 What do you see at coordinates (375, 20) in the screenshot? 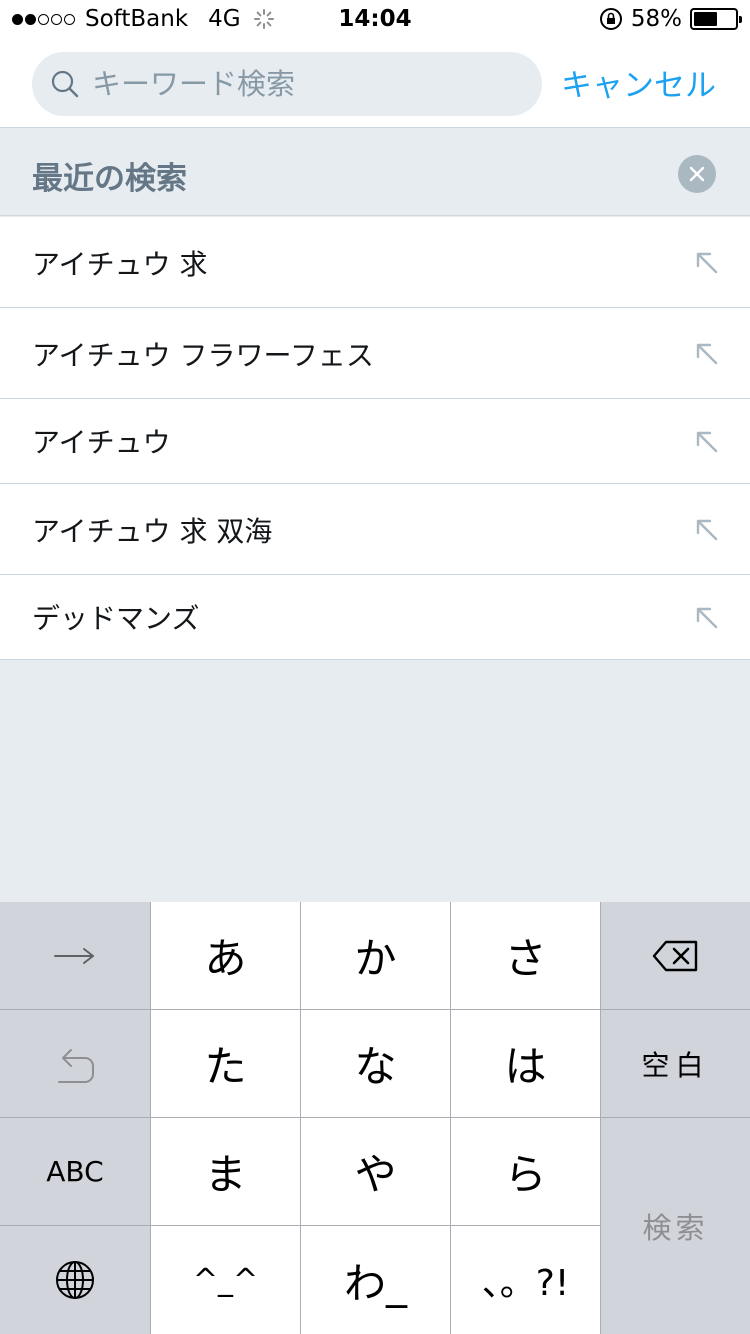
I see `status-bar: SoftBank 4G 14:04 58%` at bounding box center [375, 20].